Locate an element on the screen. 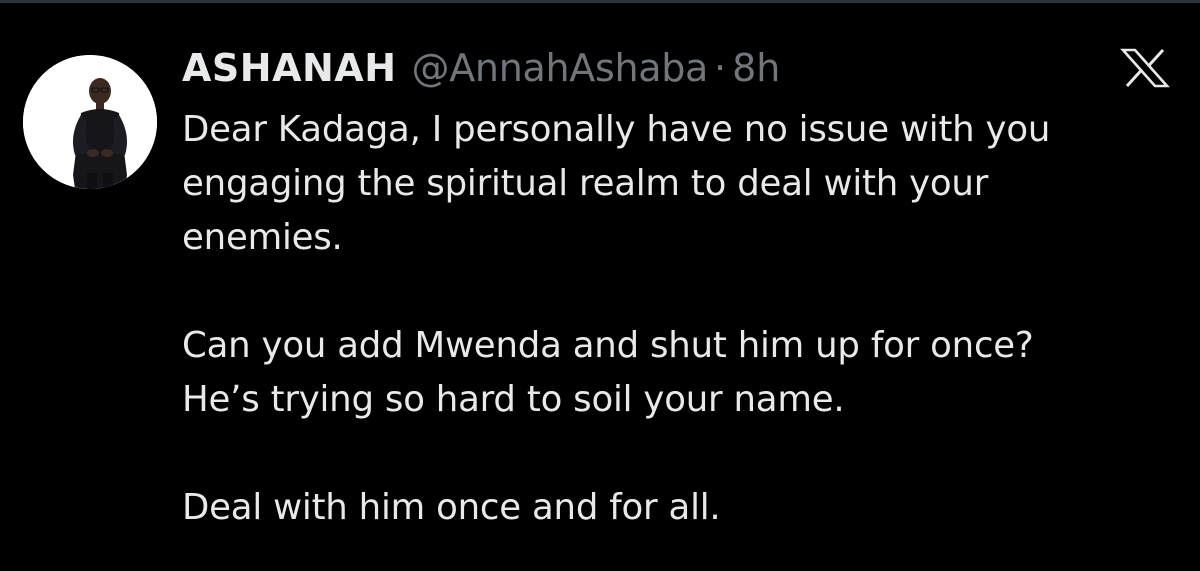  avatar is located at coordinates (90, 122).